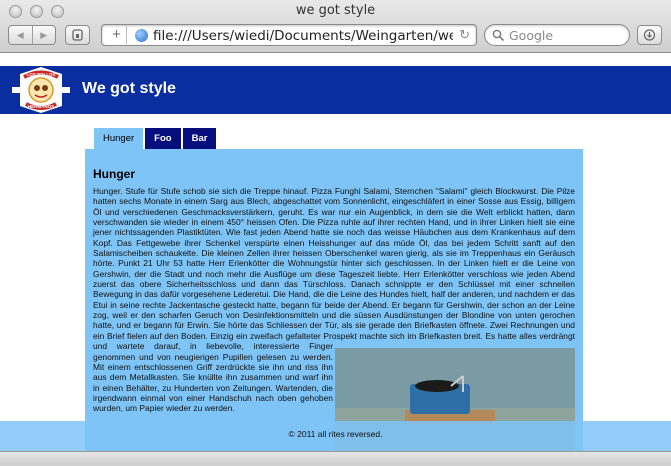  I want to click on search-field: Google, so click(557, 35).